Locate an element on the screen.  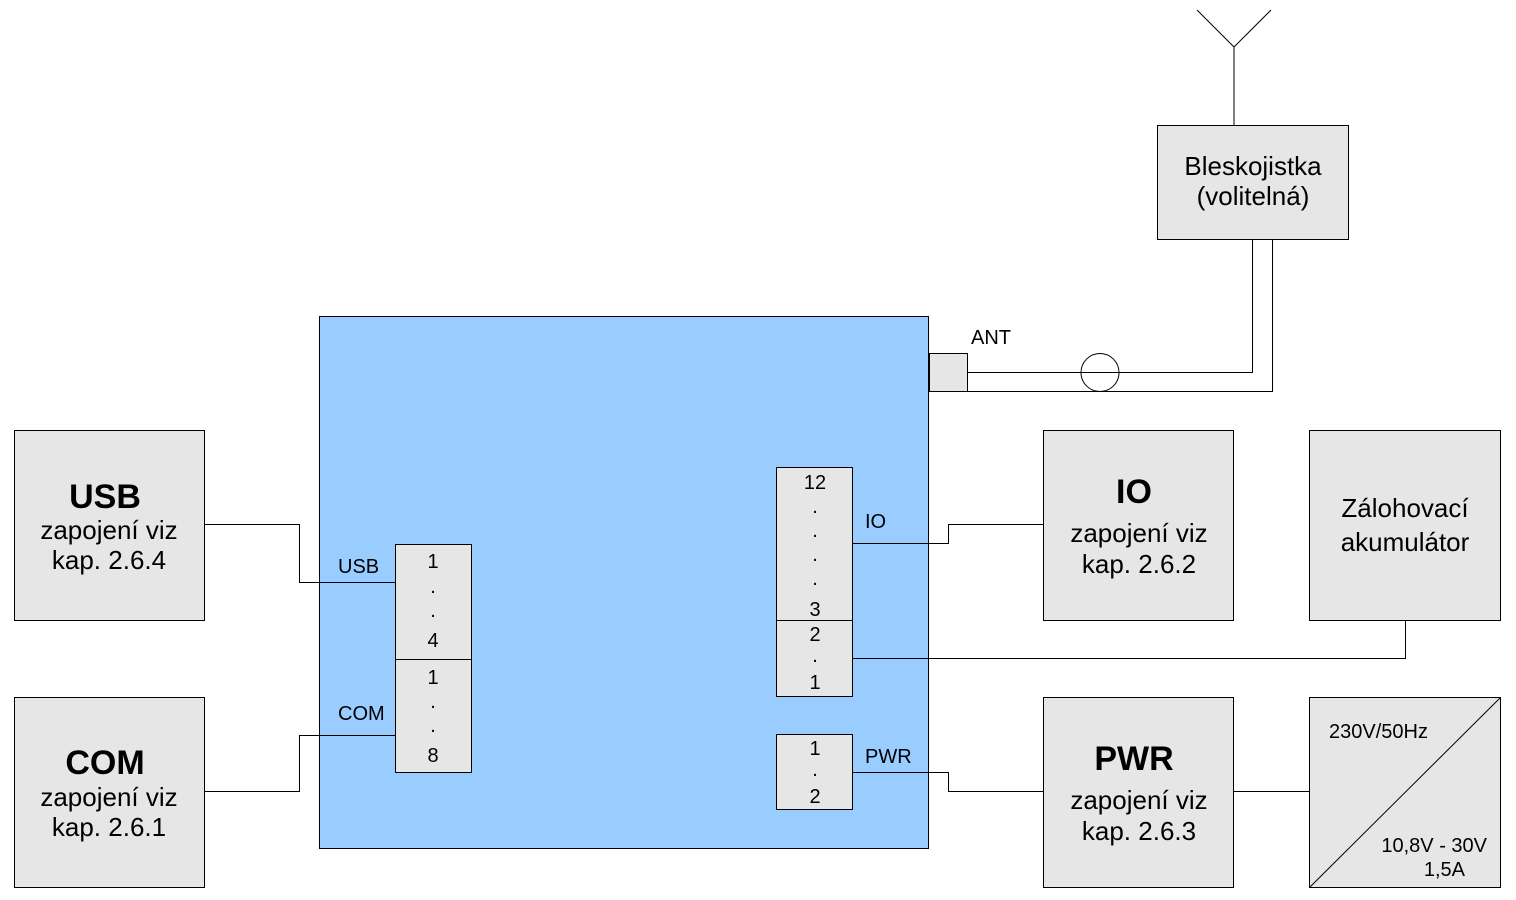
pwr-title: PWR is located at coordinates (1133, 759).